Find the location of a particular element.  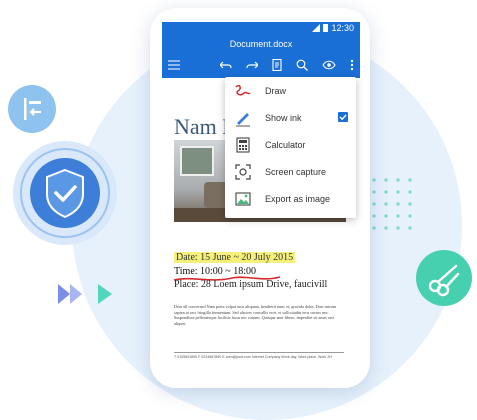

shield-badge is located at coordinates (65, 193).